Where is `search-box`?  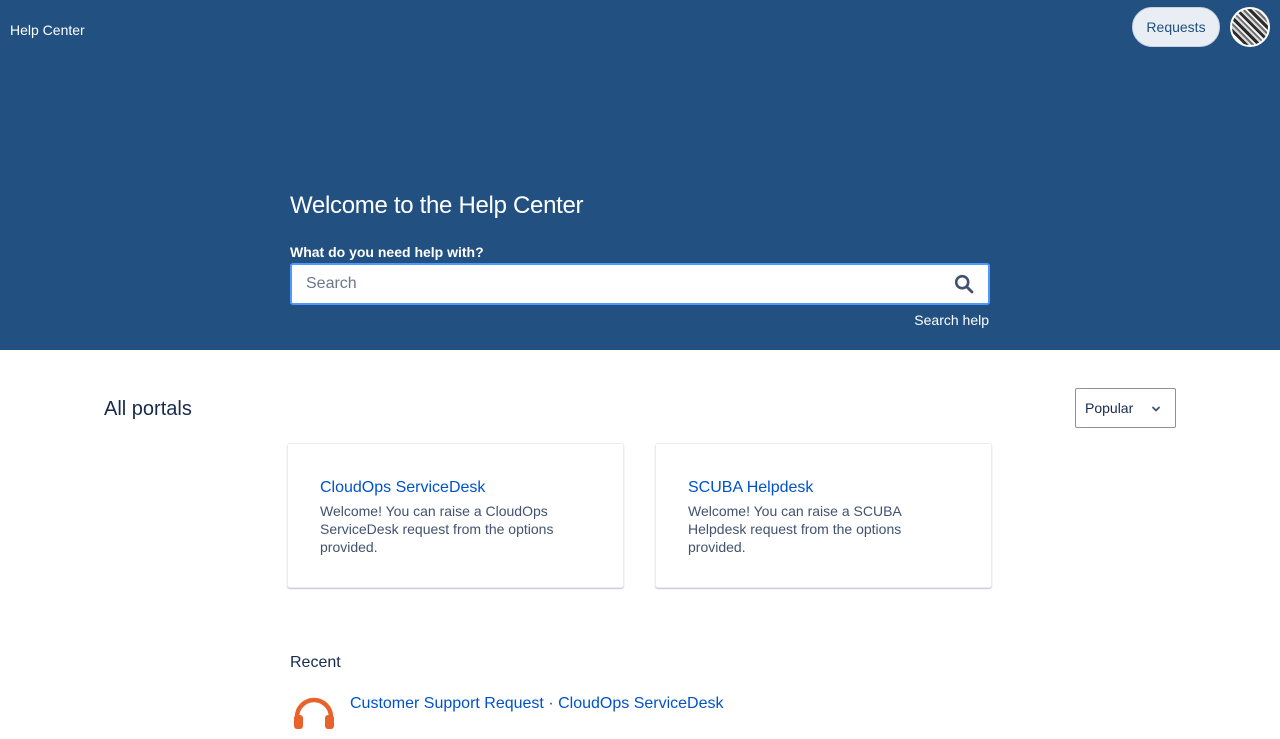 search-box is located at coordinates (640, 284).